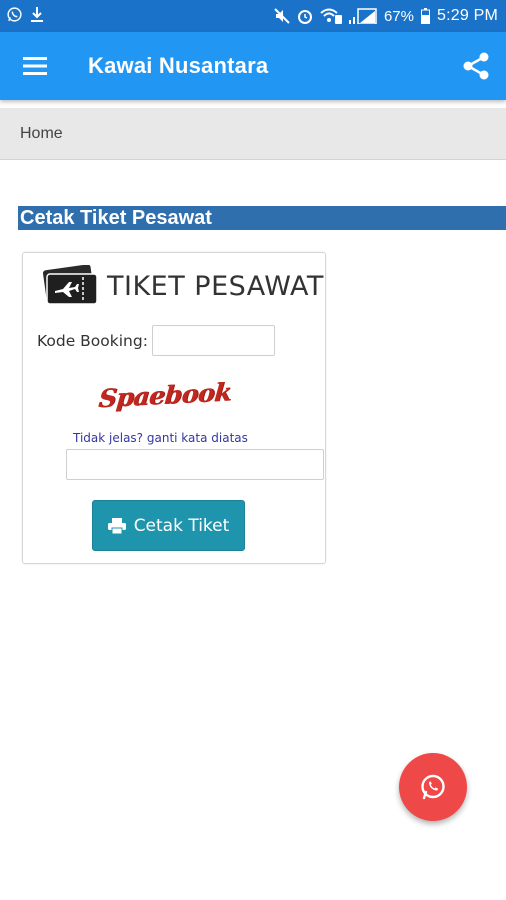 This screenshot has width=506, height=900. What do you see at coordinates (262, 218) in the screenshot?
I see `page-title: Cetak Tiket Pesawat` at bounding box center [262, 218].